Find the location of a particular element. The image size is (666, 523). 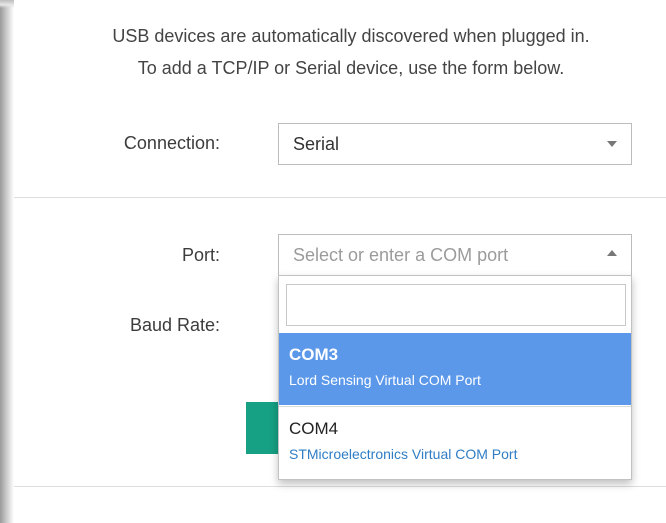

port-select: Select or enter a COM port is located at coordinates (455, 255).